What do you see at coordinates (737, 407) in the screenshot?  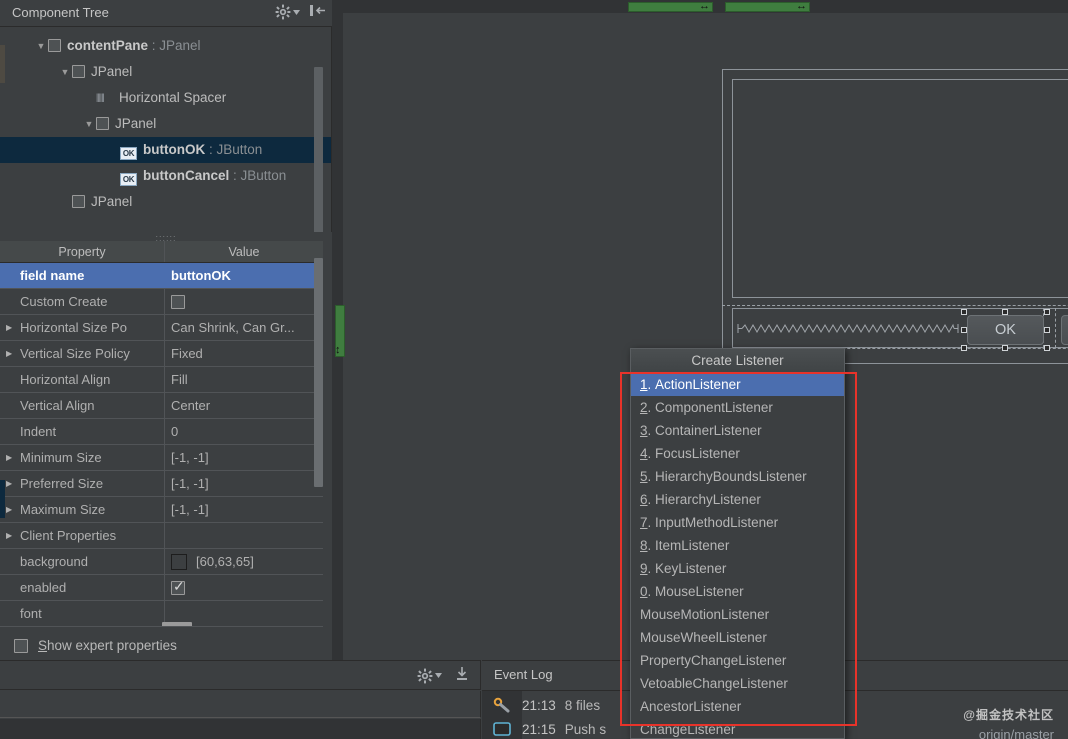 I see `menu-item-componentlistener: 2. ComponentListener` at bounding box center [737, 407].